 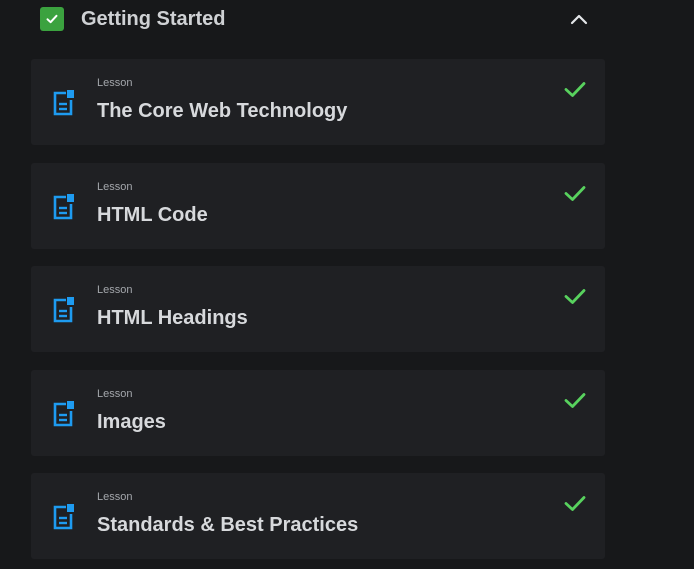 I want to click on section-complete-checkbox-icon, so click(x=52, y=19).